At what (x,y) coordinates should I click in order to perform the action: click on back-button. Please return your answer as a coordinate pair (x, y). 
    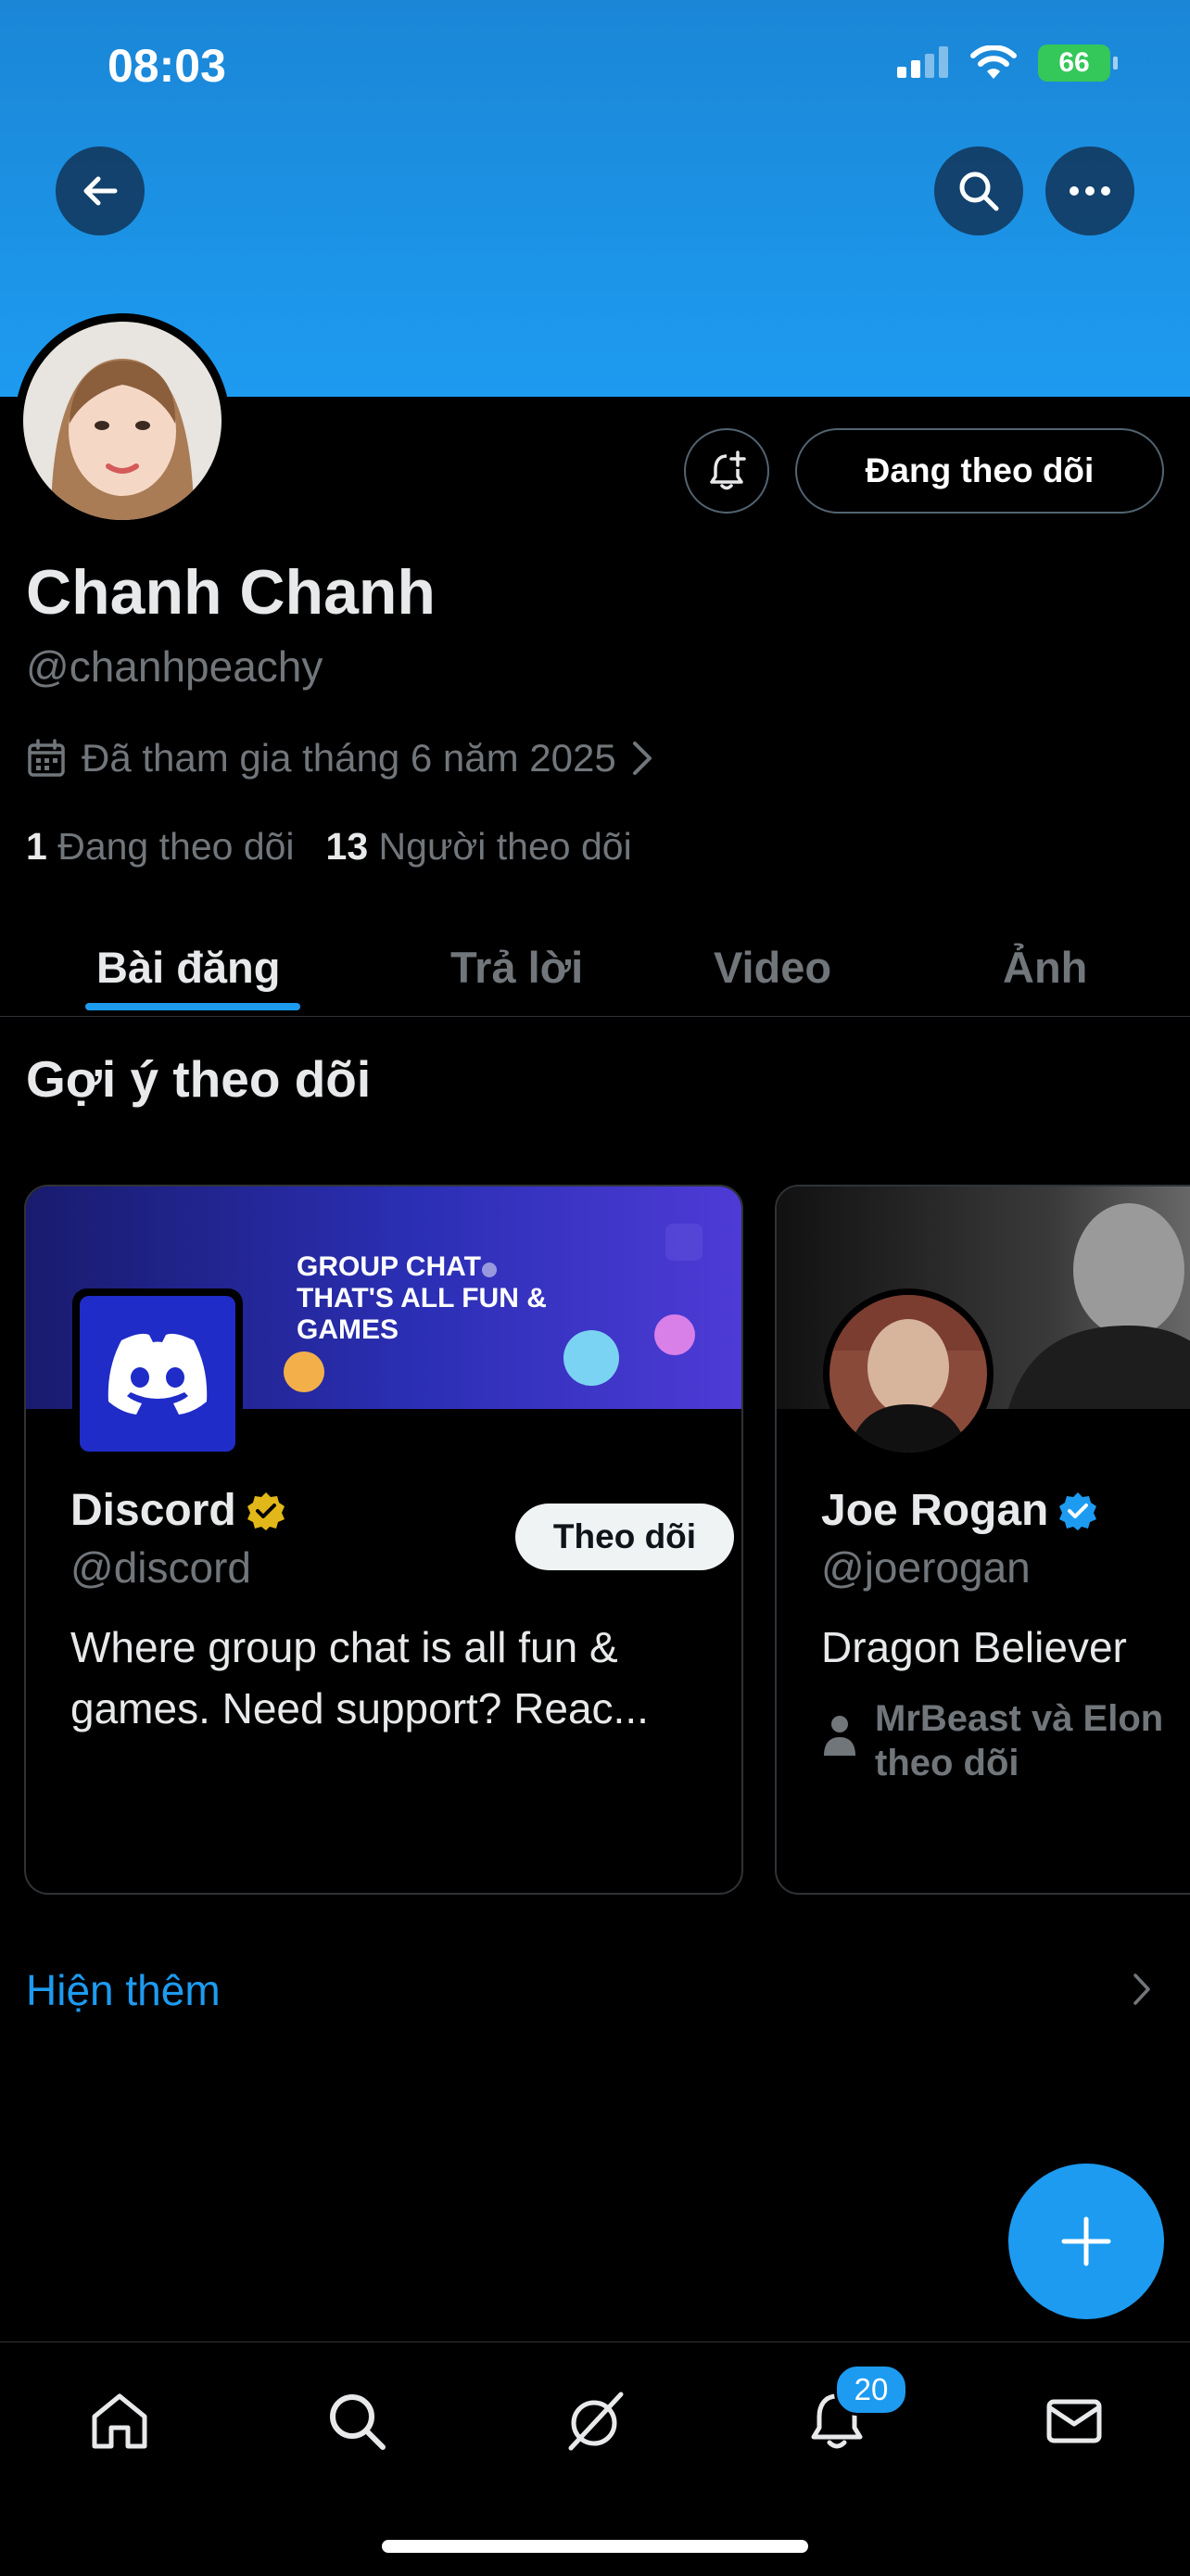
    Looking at the image, I should click on (100, 190).